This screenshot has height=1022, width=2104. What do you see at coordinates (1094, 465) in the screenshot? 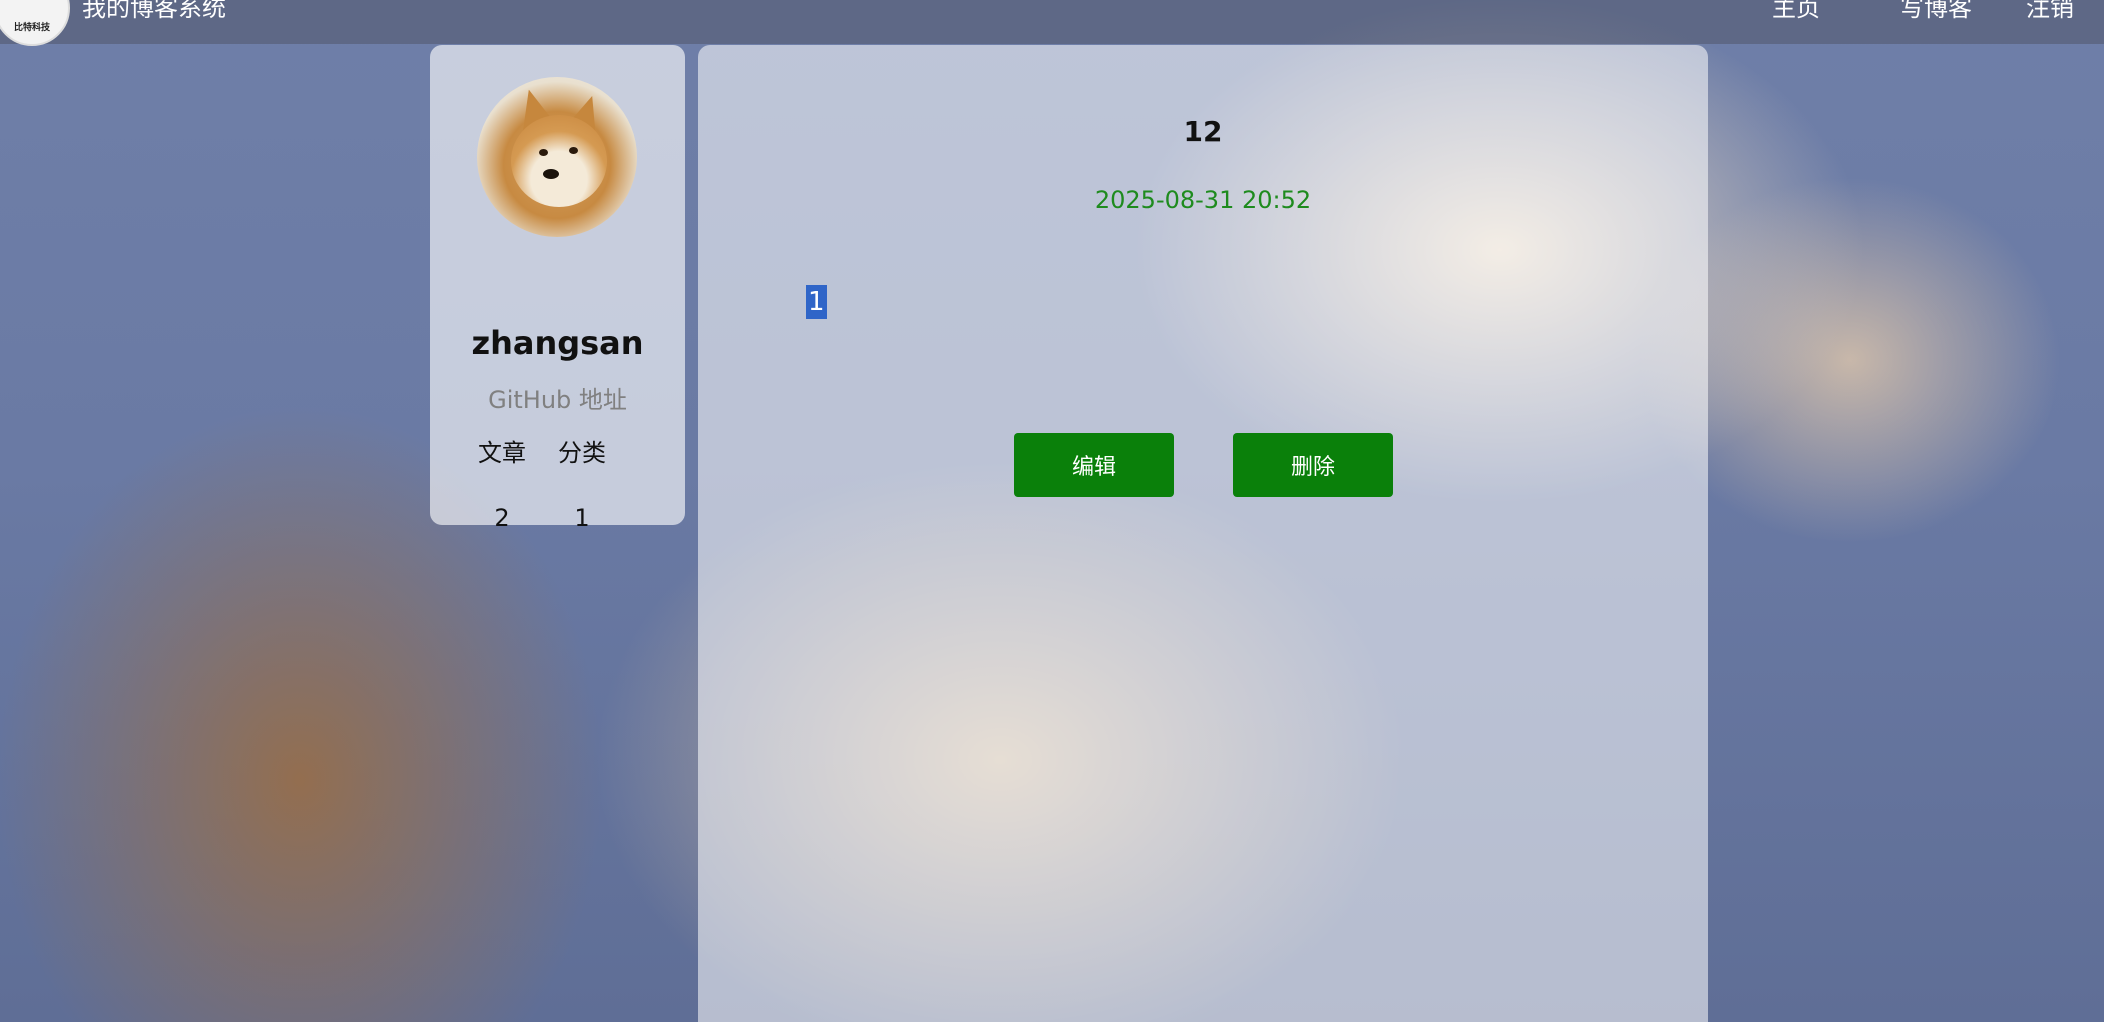
I see `edit-button: 编辑` at bounding box center [1094, 465].